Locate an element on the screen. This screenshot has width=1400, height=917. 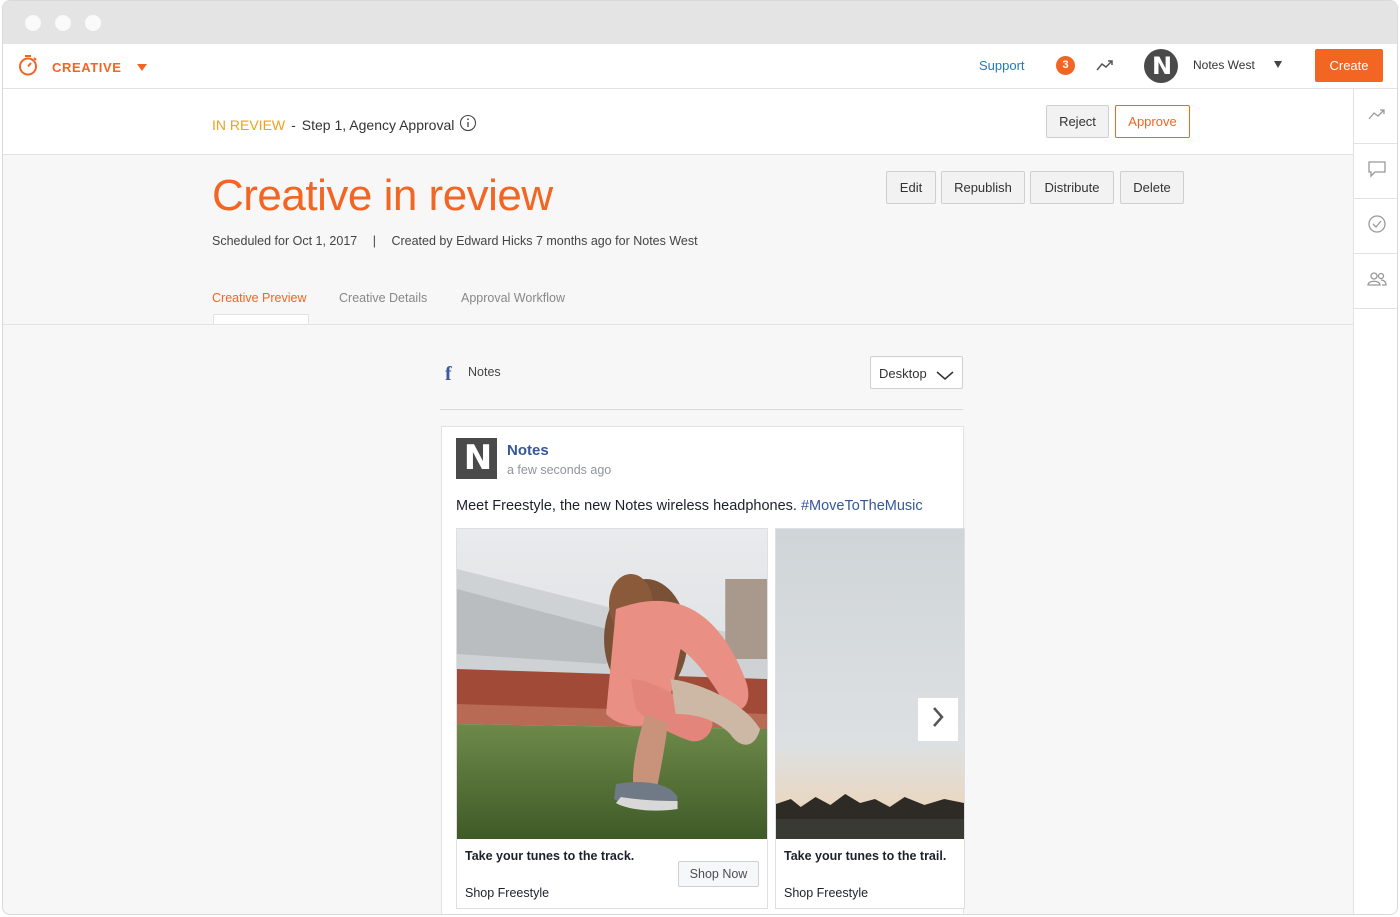
post-page-name: Notes is located at coordinates (528, 450).